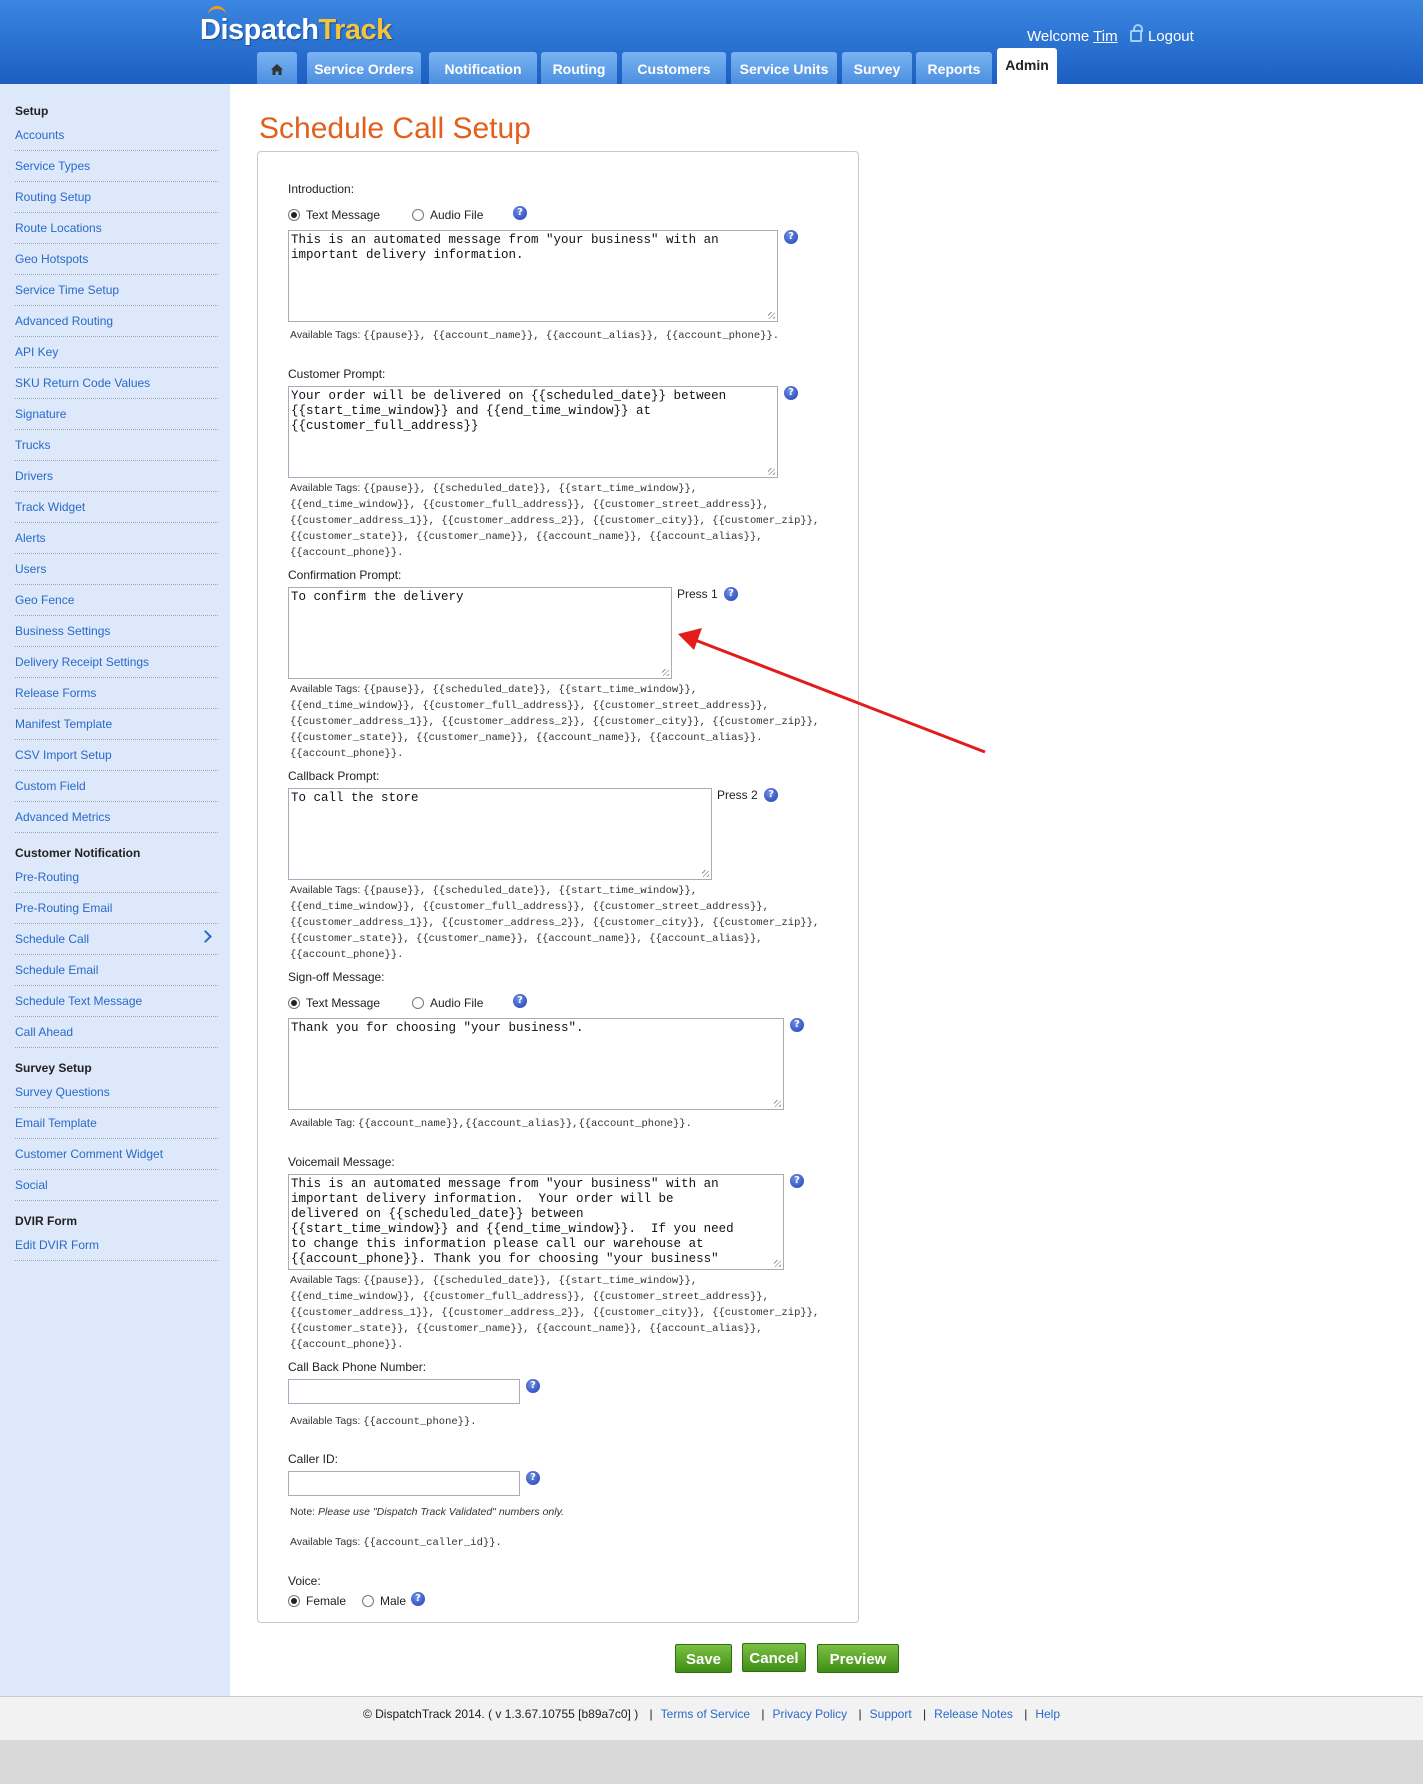 The image size is (1423, 1784). Describe the element at coordinates (500, 834) in the screenshot. I see `callback-prompt-textarea: To call the store` at that location.